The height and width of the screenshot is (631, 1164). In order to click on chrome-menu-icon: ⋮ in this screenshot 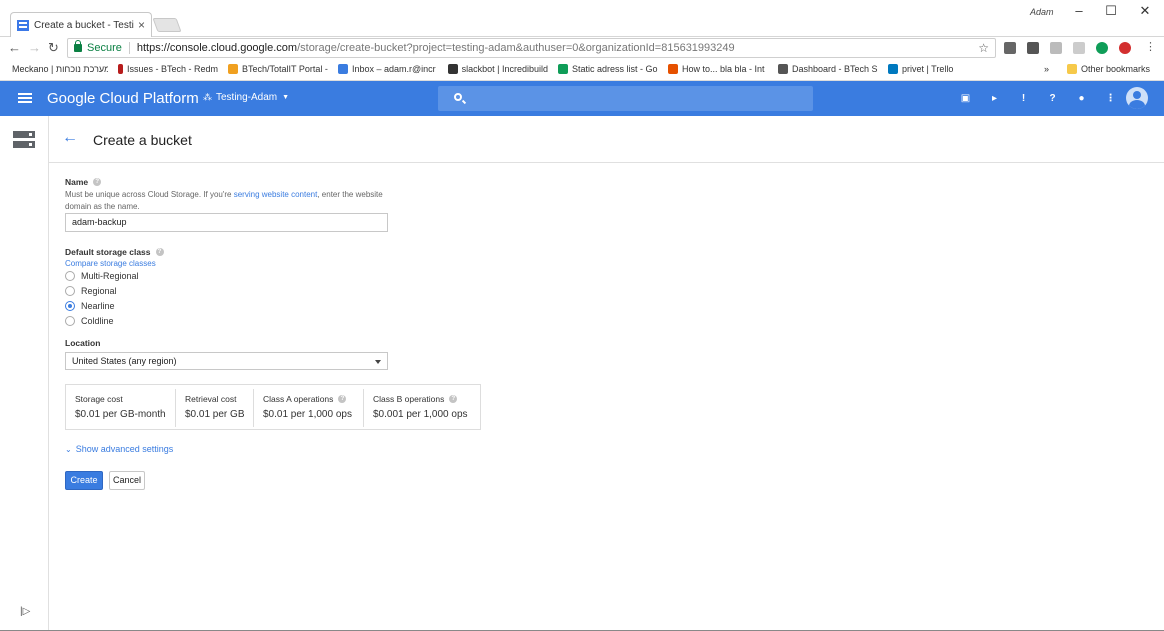, I will do `click(1150, 46)`.